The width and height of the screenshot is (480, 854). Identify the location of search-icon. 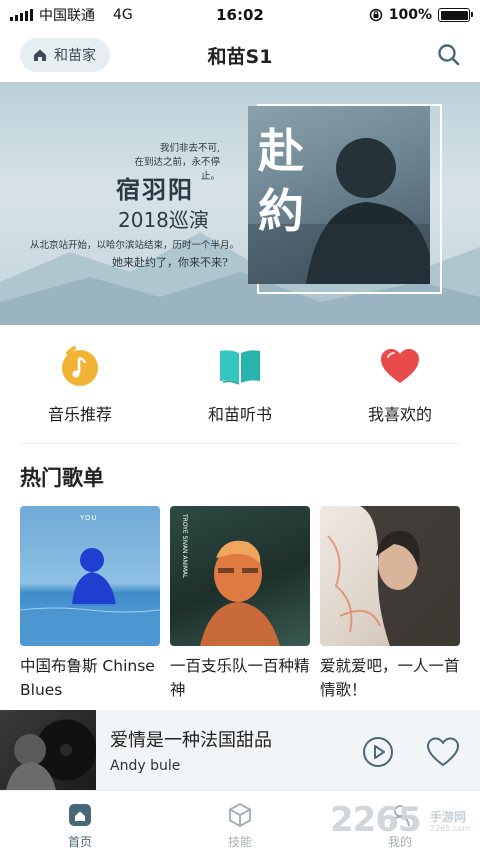
(449, 55).